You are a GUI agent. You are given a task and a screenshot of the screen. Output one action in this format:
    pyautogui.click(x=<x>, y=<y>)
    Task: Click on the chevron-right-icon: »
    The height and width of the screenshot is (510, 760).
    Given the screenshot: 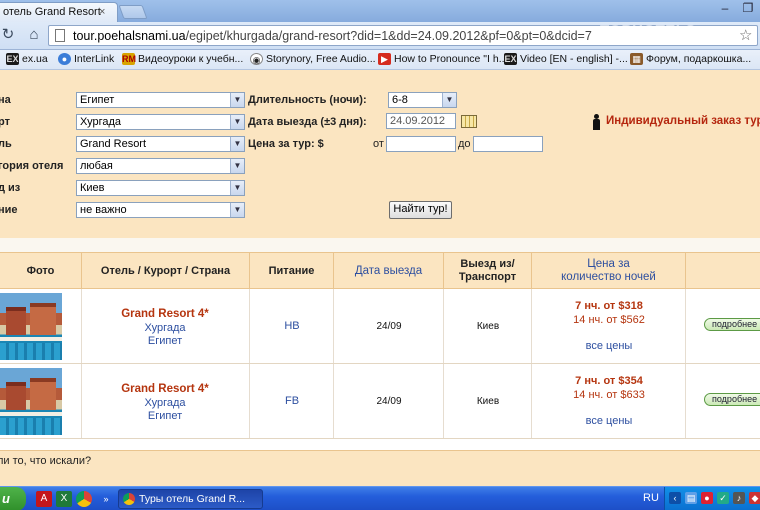 What is the action you would take?
    pyautogui.click(x=106, y=499)
    